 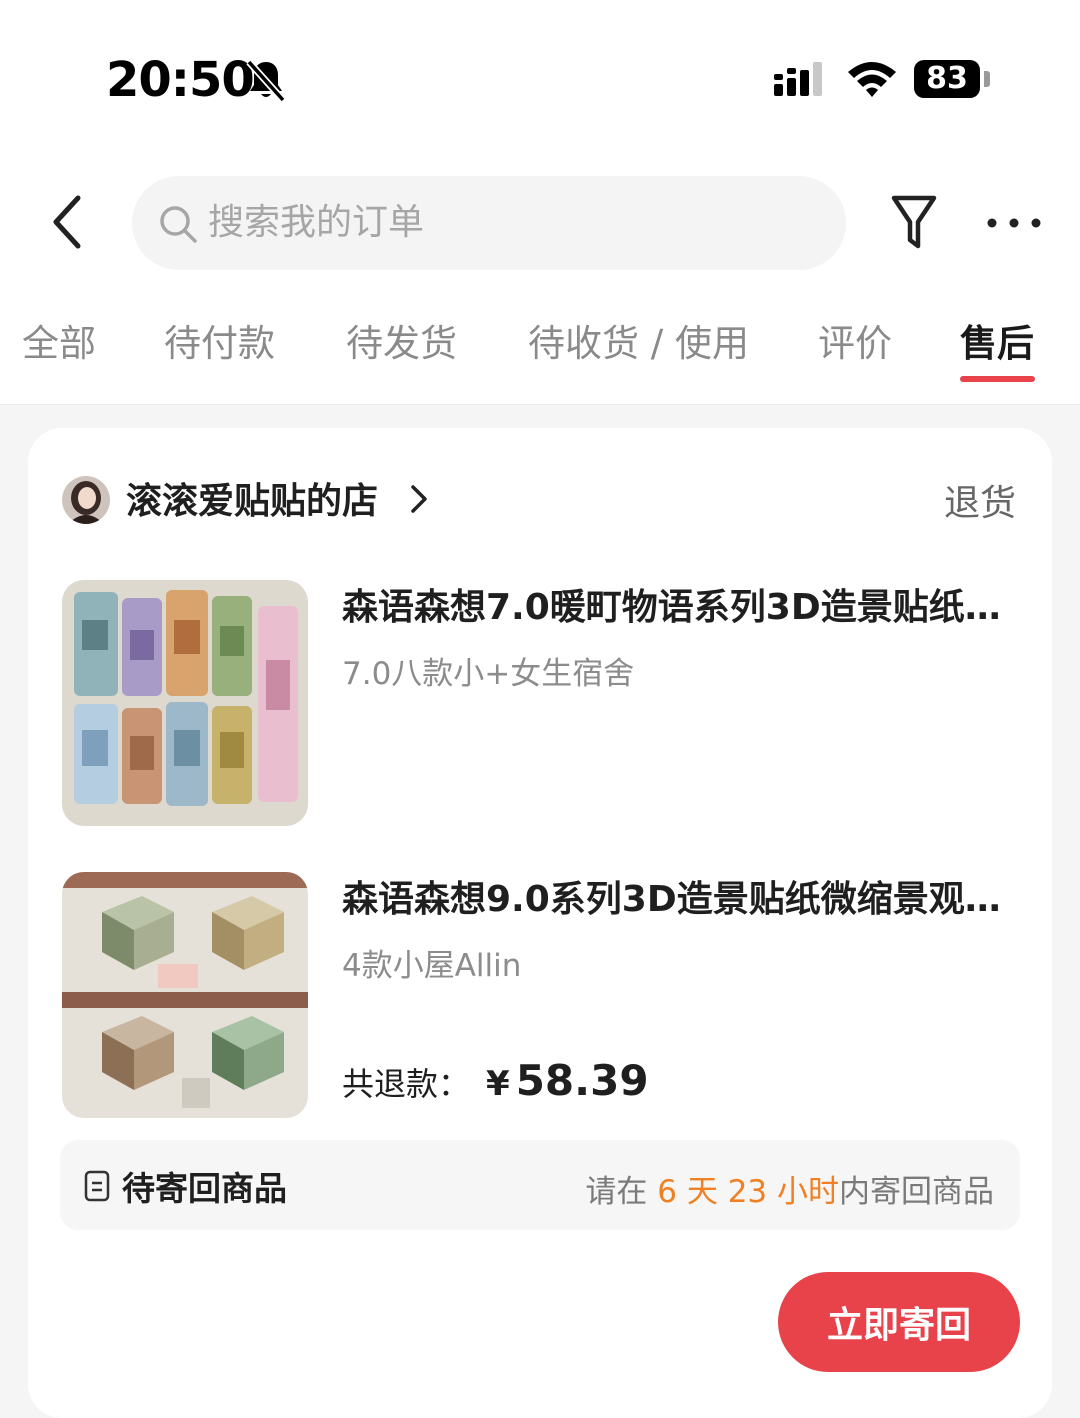 What do you see at coordinates (178, 224) in the screenshot?
I see `search-icon` at bounding box center [178, 224].